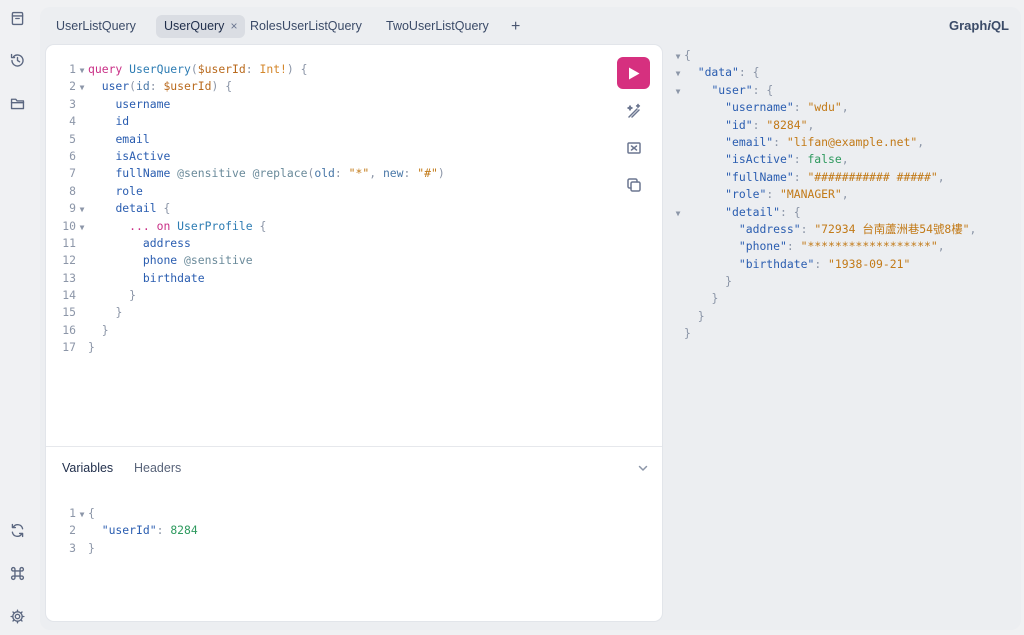 Image resolution: width=1024 pixels, height=635 pixels. What do you see at coordinates (188, 69) in the screenshot?
I see `code-line: 1 ▼ query UserQuery($userId: Int!) {` at bounding box center [188, 69].